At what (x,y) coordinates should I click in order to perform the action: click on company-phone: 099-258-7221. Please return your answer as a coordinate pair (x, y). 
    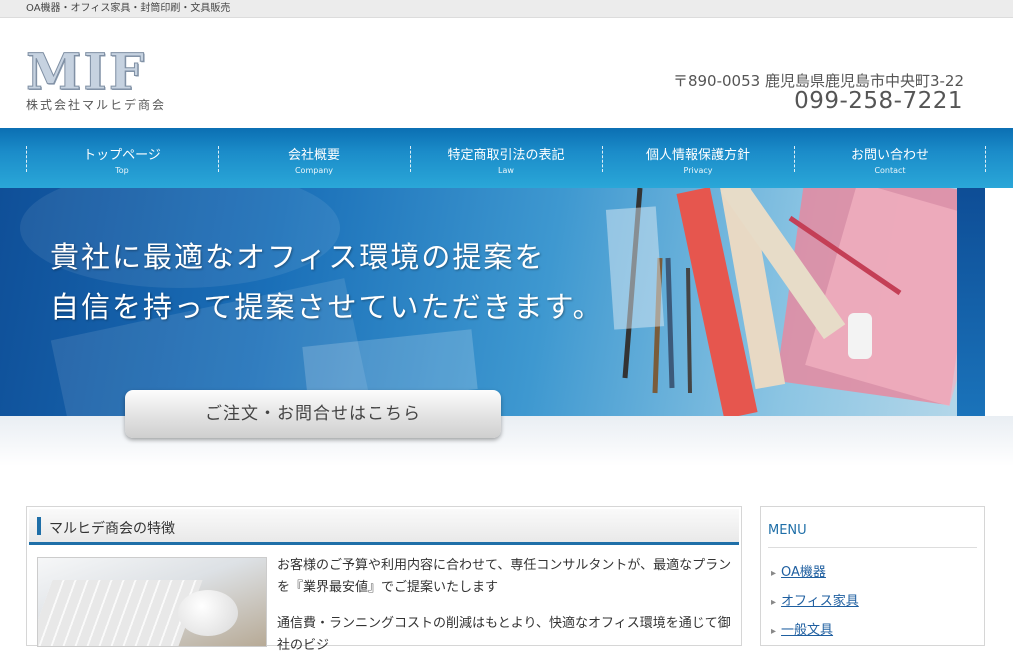
    Looking at the image, I should click on (878, 101).